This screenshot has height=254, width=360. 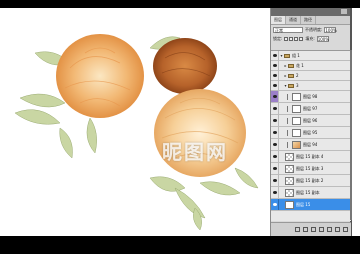 I want to click on watermark-text: 昵图网, so click(x=195, y=152).